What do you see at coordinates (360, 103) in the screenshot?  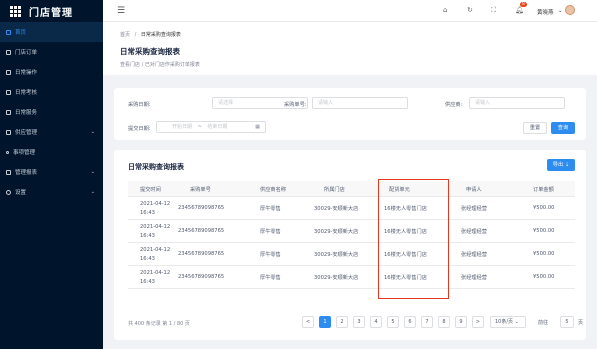 I see `order-input: 请输入` at bounding box center [360, 103].